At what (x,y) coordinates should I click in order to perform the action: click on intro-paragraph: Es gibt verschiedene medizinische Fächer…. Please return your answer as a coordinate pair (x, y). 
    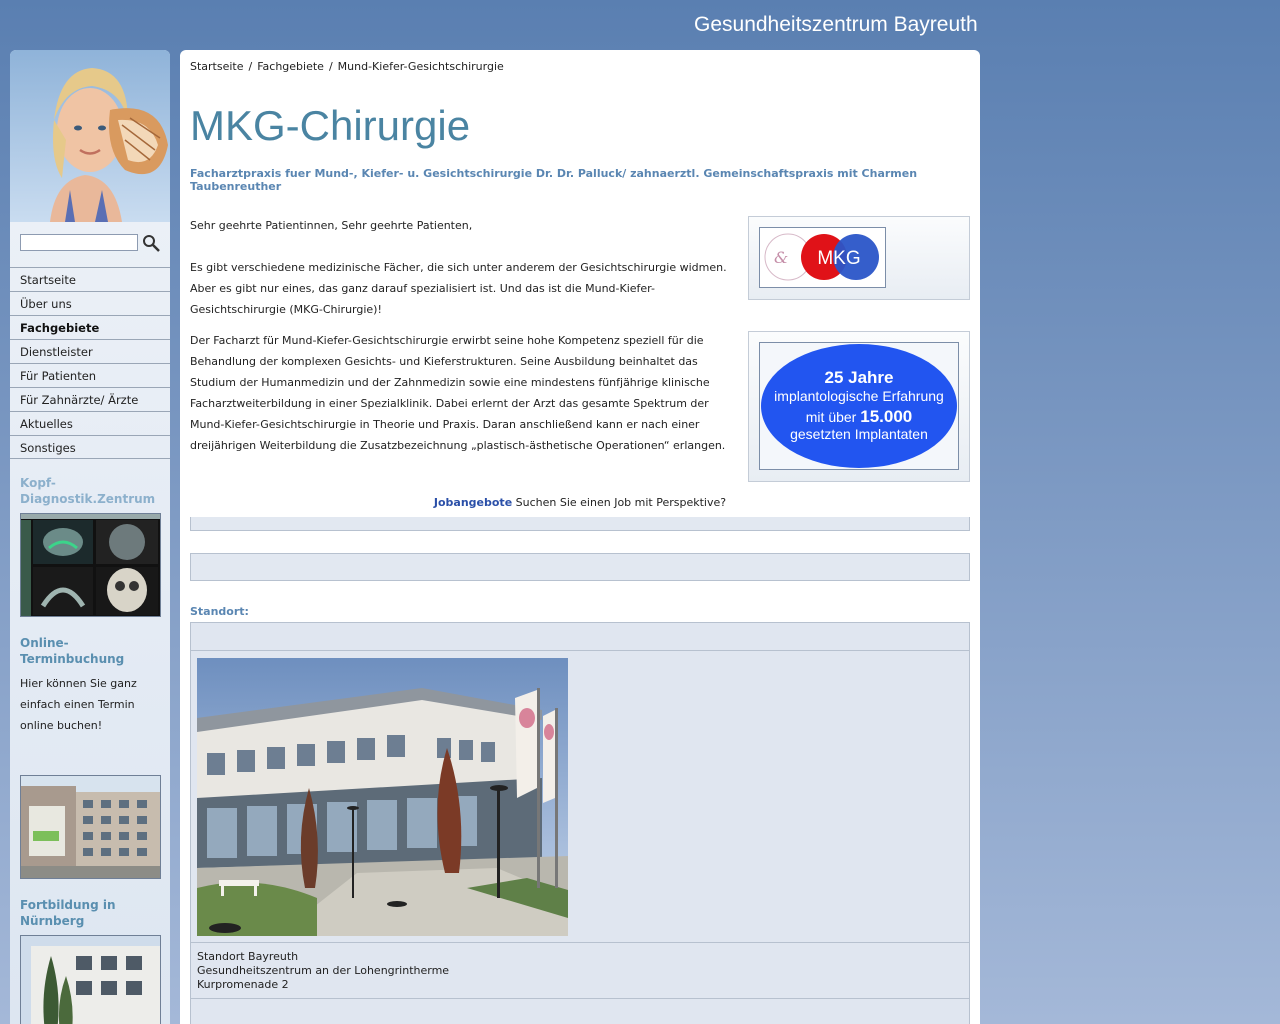
    Looking at the image, I should click on (458, 288).